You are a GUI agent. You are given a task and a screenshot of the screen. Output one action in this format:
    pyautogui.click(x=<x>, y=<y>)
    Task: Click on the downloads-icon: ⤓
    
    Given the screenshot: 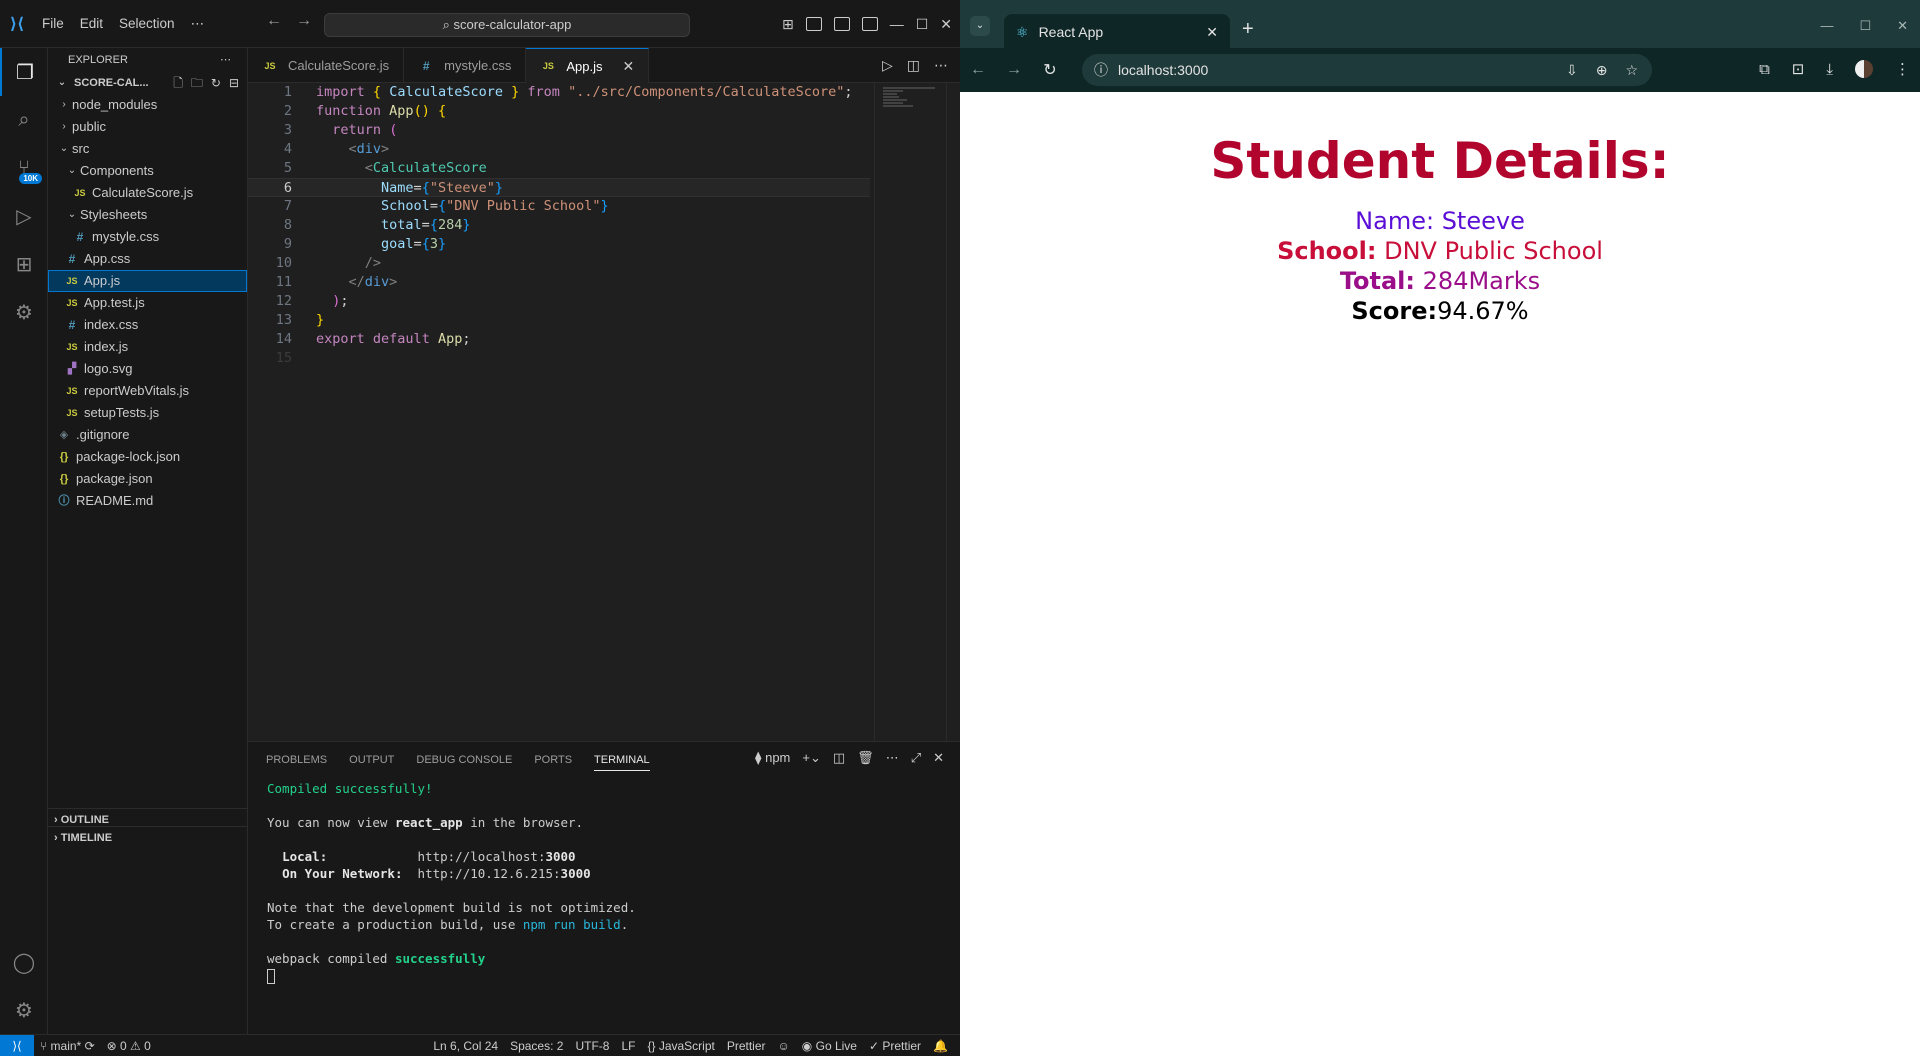 What is the action you would take?
    pyautogui.click(x=1829, y=69)
    